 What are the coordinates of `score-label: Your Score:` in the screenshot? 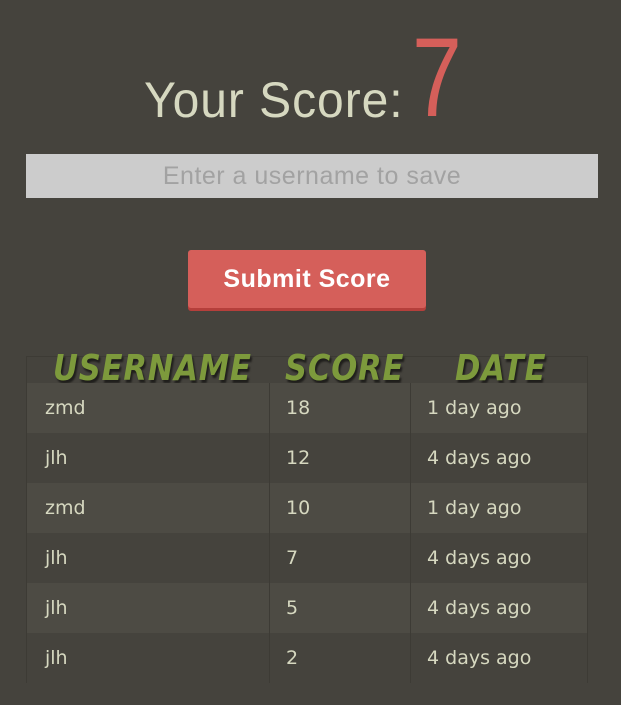 It's located at (274, 100).